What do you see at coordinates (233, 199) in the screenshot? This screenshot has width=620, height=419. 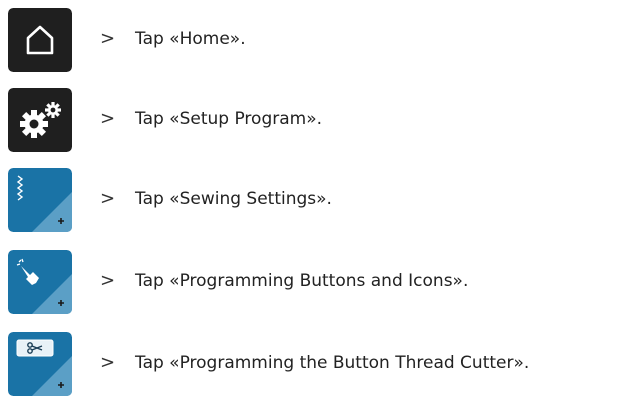 I see `step-text: Tap «Sewing Settings».` at bounding box center [233, 199].